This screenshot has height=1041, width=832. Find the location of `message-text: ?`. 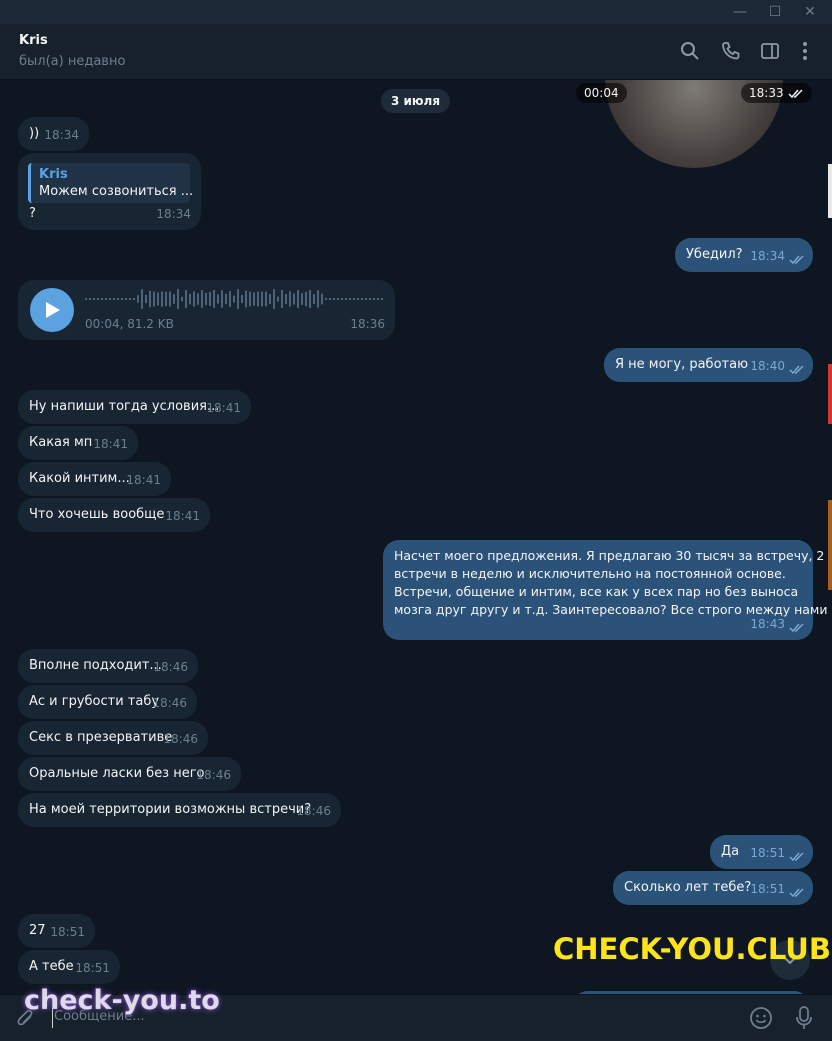

message-text: ? is located at coordinates (32, 213).